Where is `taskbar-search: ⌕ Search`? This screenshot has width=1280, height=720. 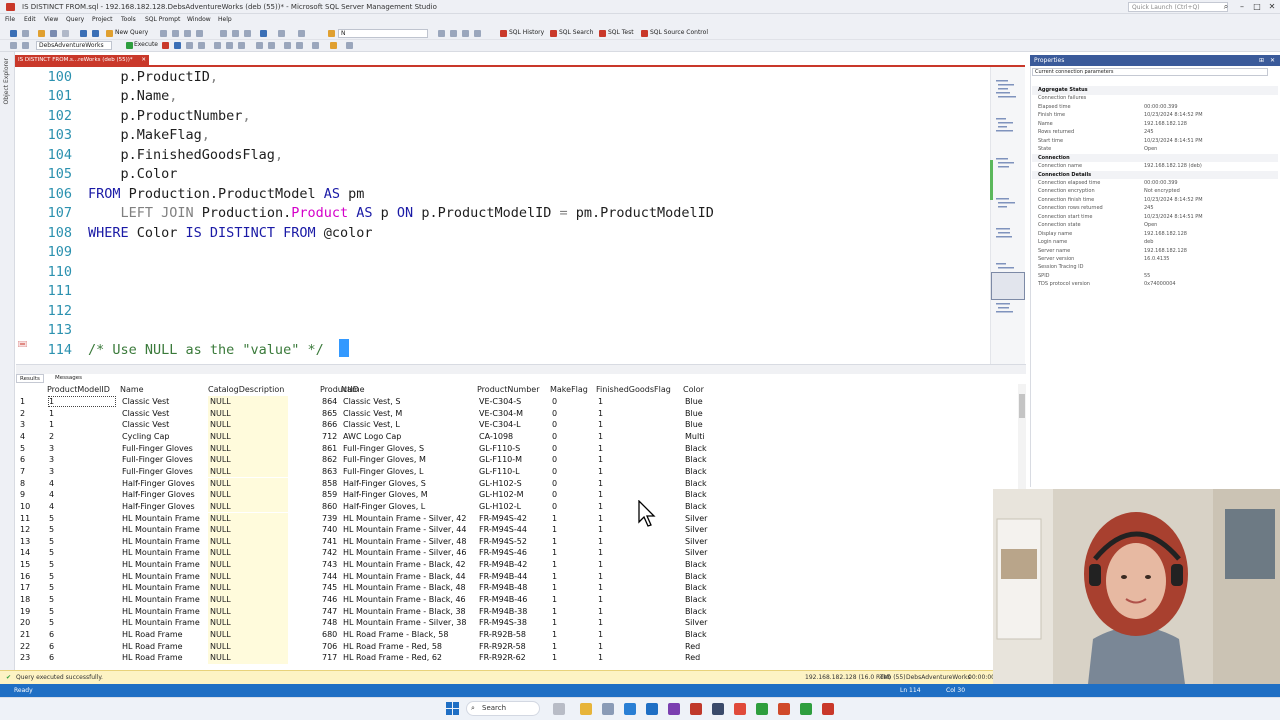
taskbar-search: ⌕ Search is located at coordinates (503, 708).